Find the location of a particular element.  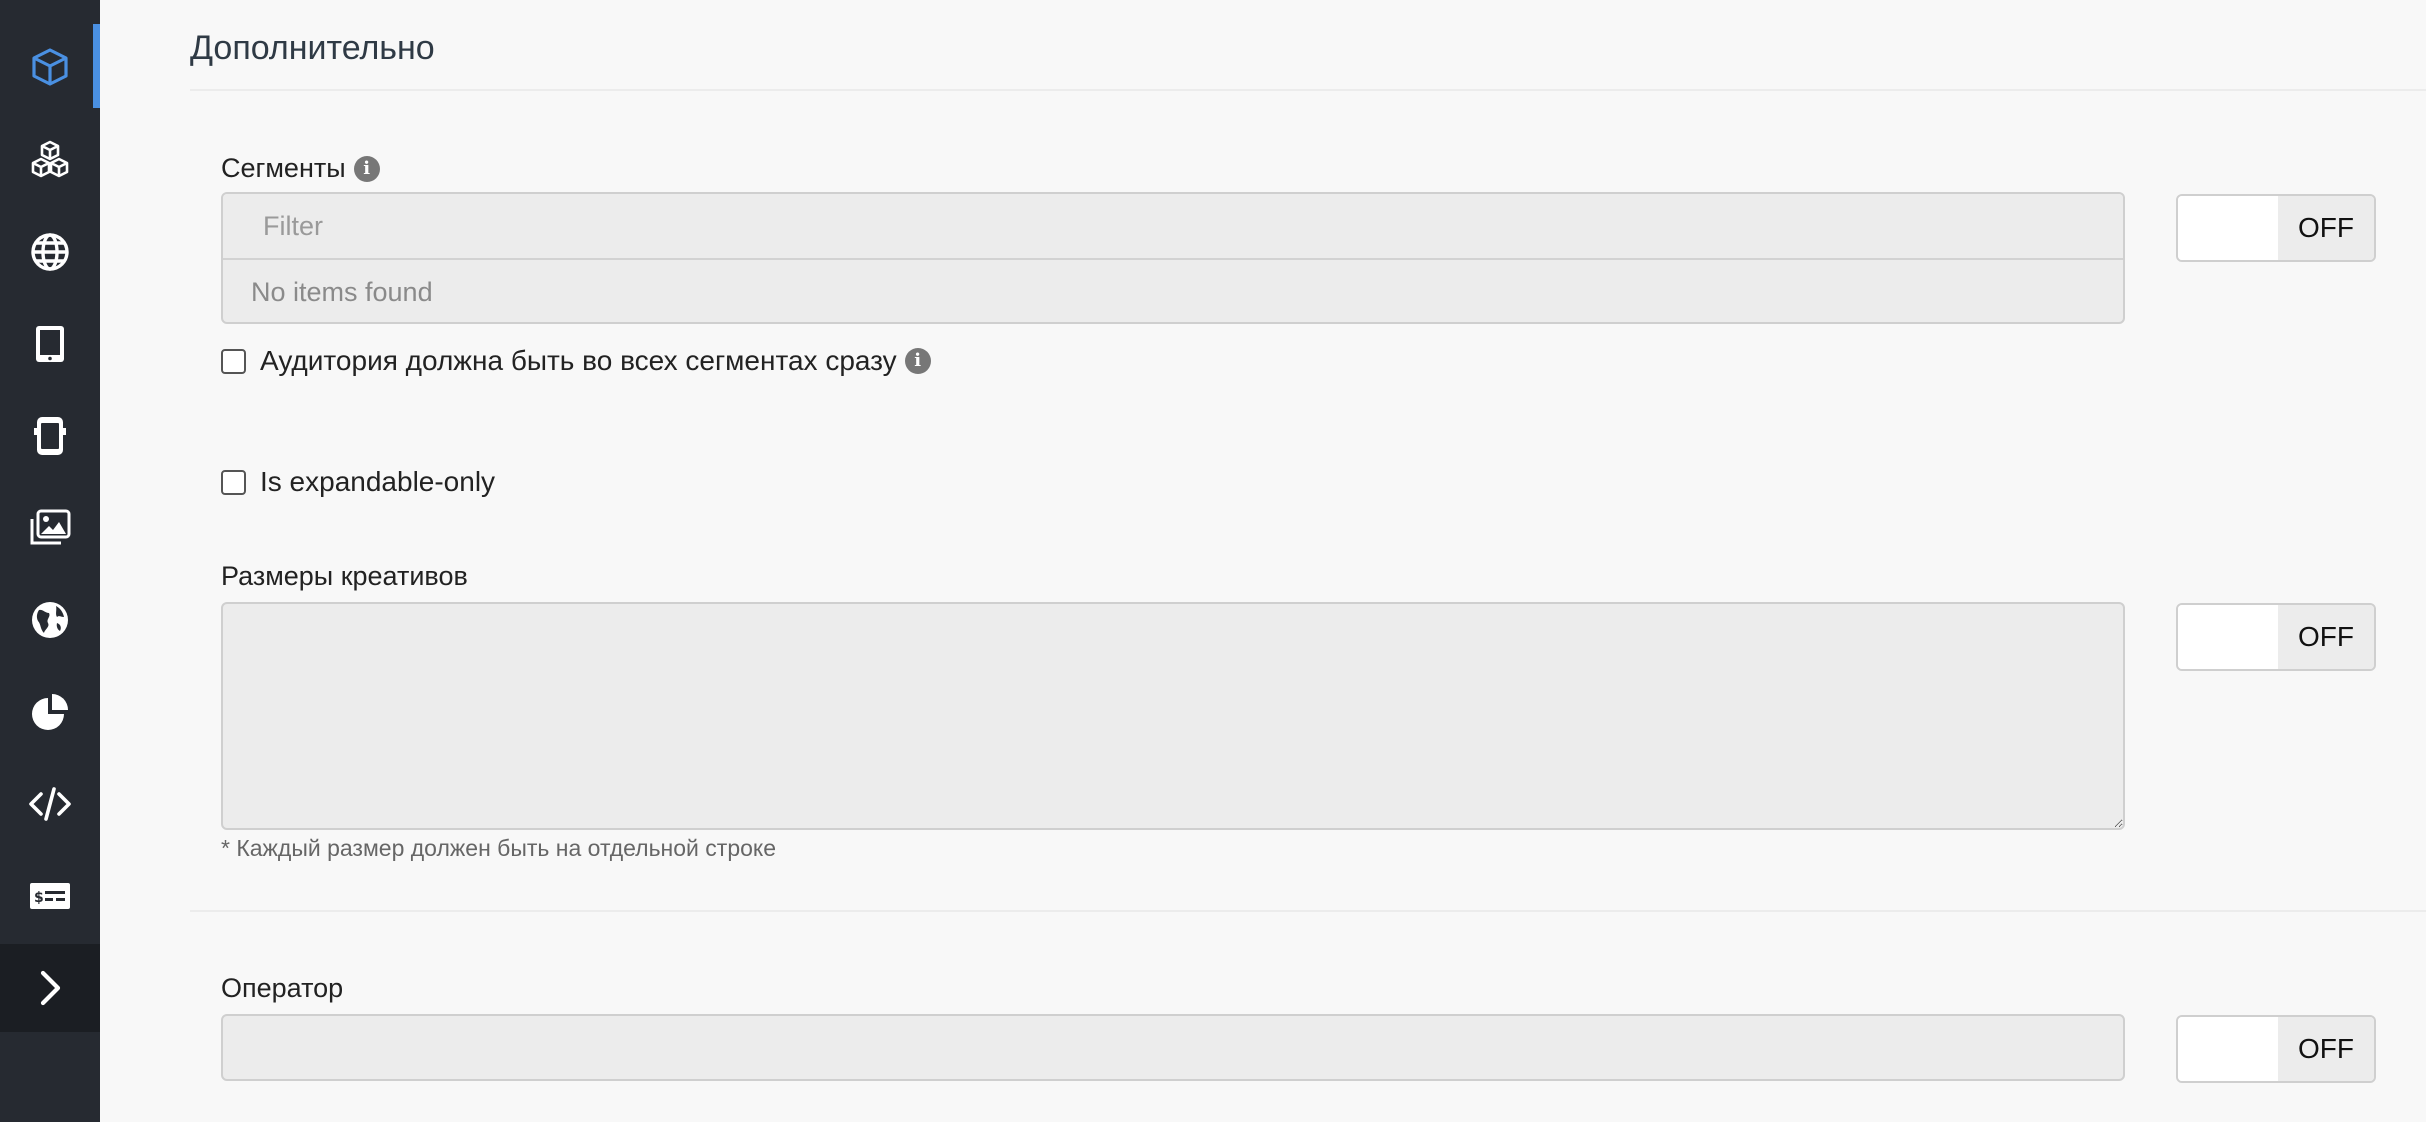

creative-sizes-label-row: Размеры креативов is located at coordinates (344, 576).